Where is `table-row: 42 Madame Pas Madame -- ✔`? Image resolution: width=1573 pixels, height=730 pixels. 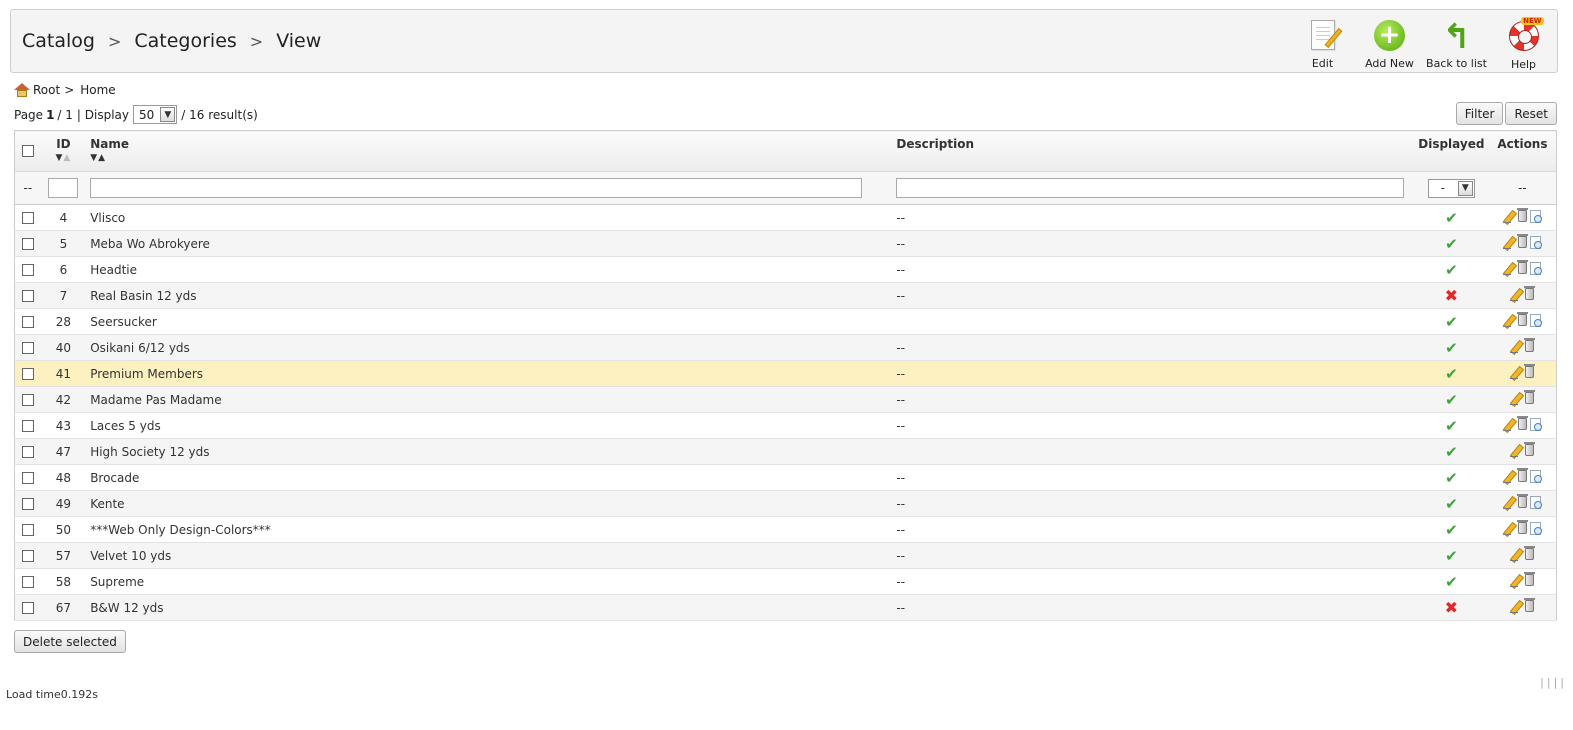
table-row: 42 Madame Pas Madame -- ✔ is located at coordinates (785, 399).